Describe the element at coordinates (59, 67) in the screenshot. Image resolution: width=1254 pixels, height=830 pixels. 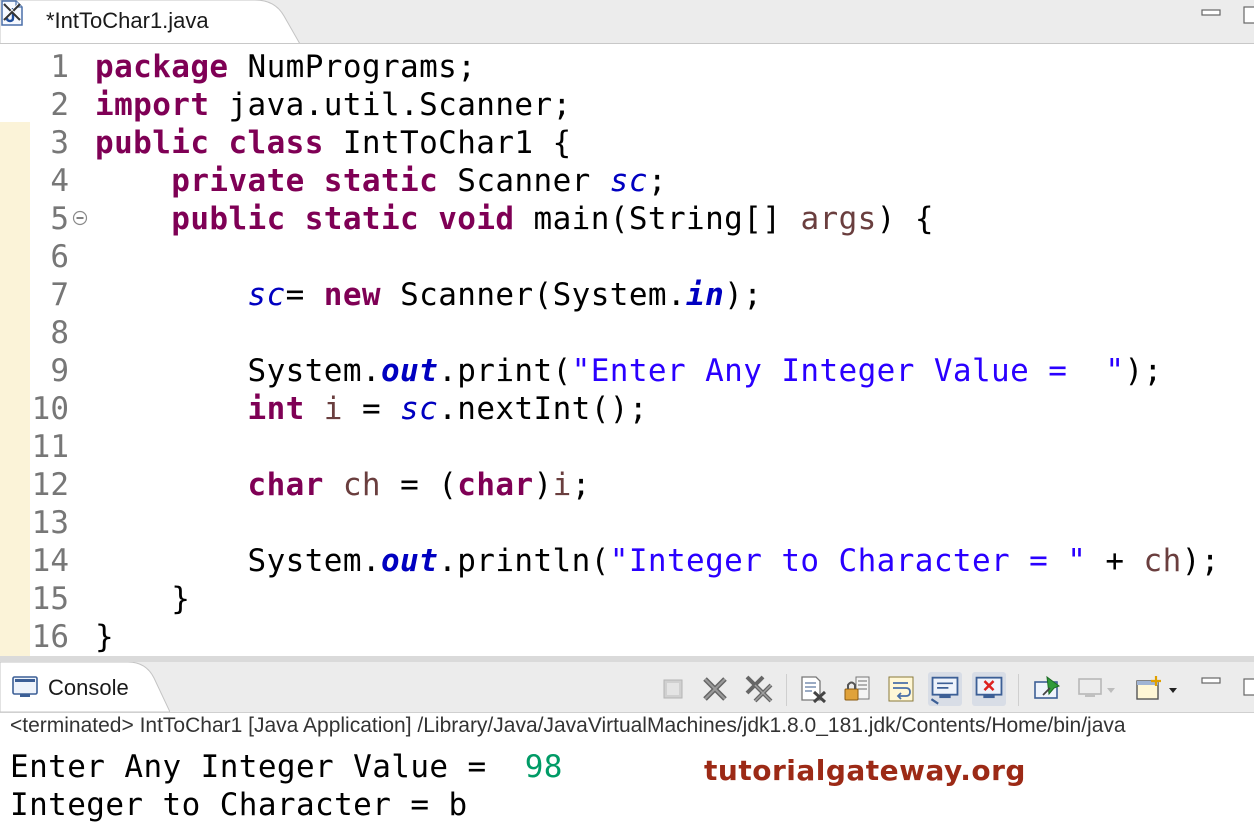
I see `line-number: 1` at that location.